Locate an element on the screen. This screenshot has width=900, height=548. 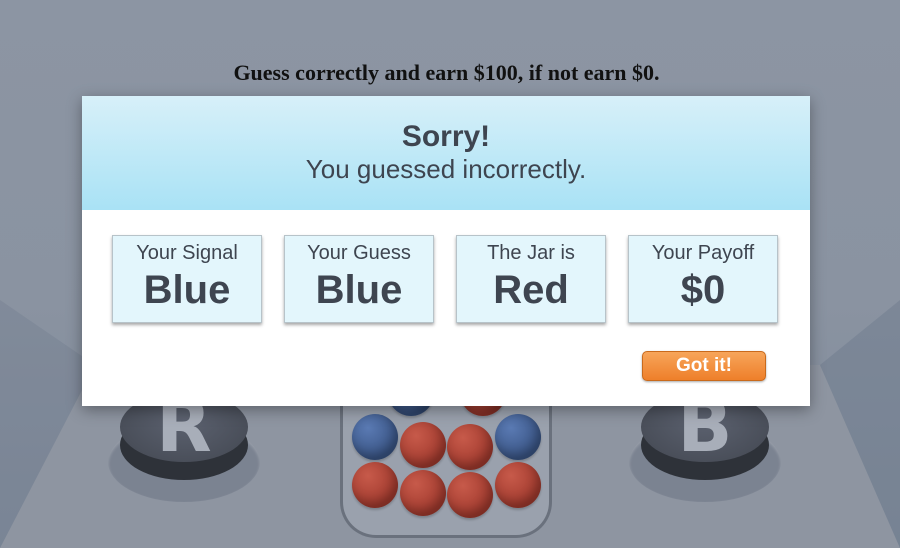
blue-guess-button: B is located at coordinates (705, 445).